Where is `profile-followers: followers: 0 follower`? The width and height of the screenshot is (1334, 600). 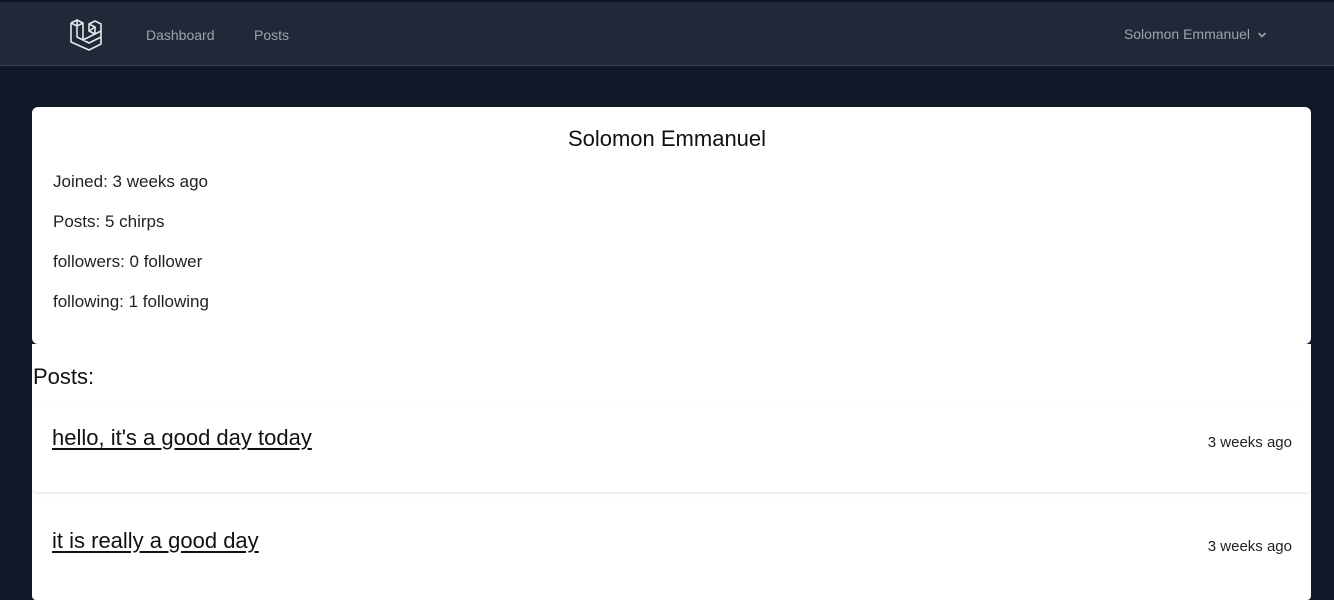
profile-followers: followers: 0 follower is located at coordinates (128, 261).